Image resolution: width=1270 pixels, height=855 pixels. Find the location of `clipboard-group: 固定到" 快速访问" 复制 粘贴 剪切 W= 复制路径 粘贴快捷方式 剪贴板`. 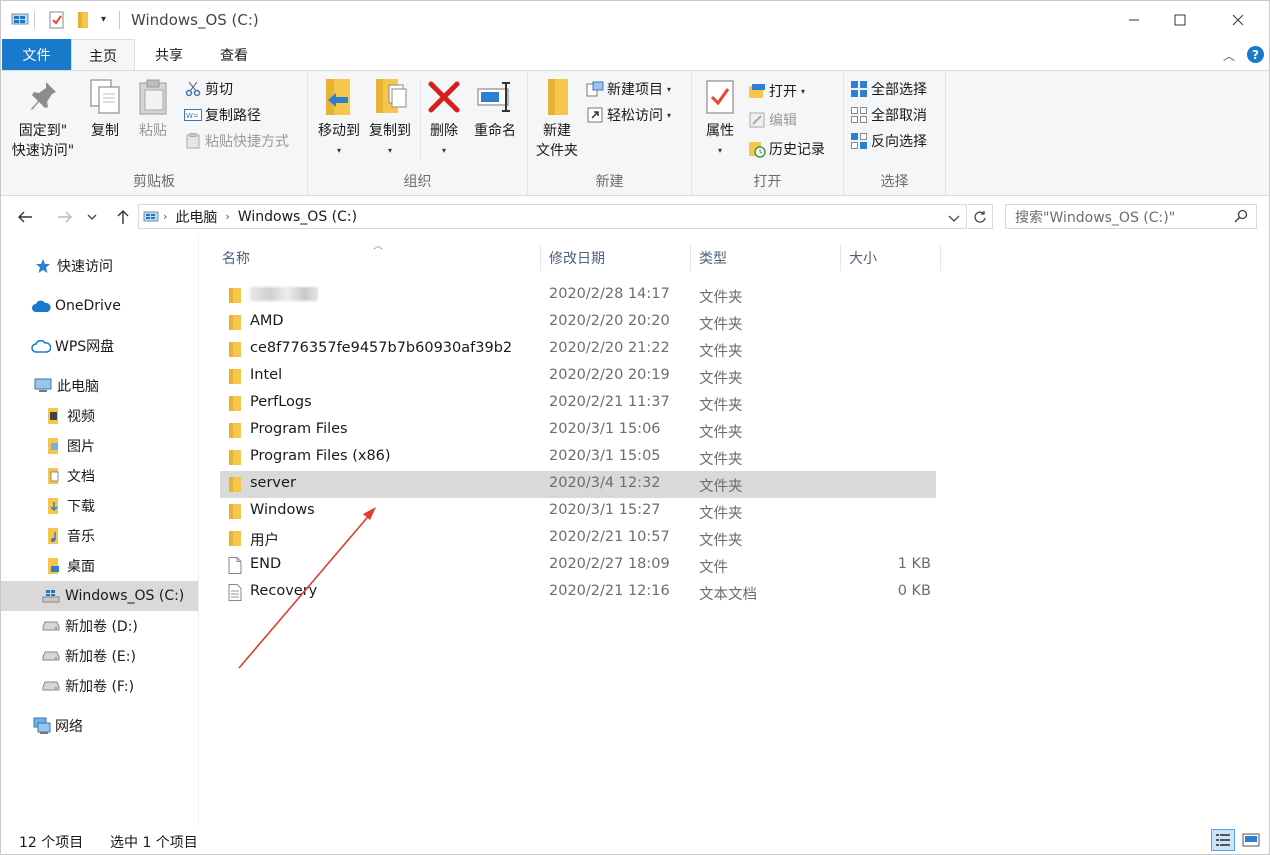

clipboard-group: 固定到" 快速访问" 复制 粘贴 剪切 W= 复制路径 粘贴快捷方式 剪贴板 is located at coordinates (154, 133).